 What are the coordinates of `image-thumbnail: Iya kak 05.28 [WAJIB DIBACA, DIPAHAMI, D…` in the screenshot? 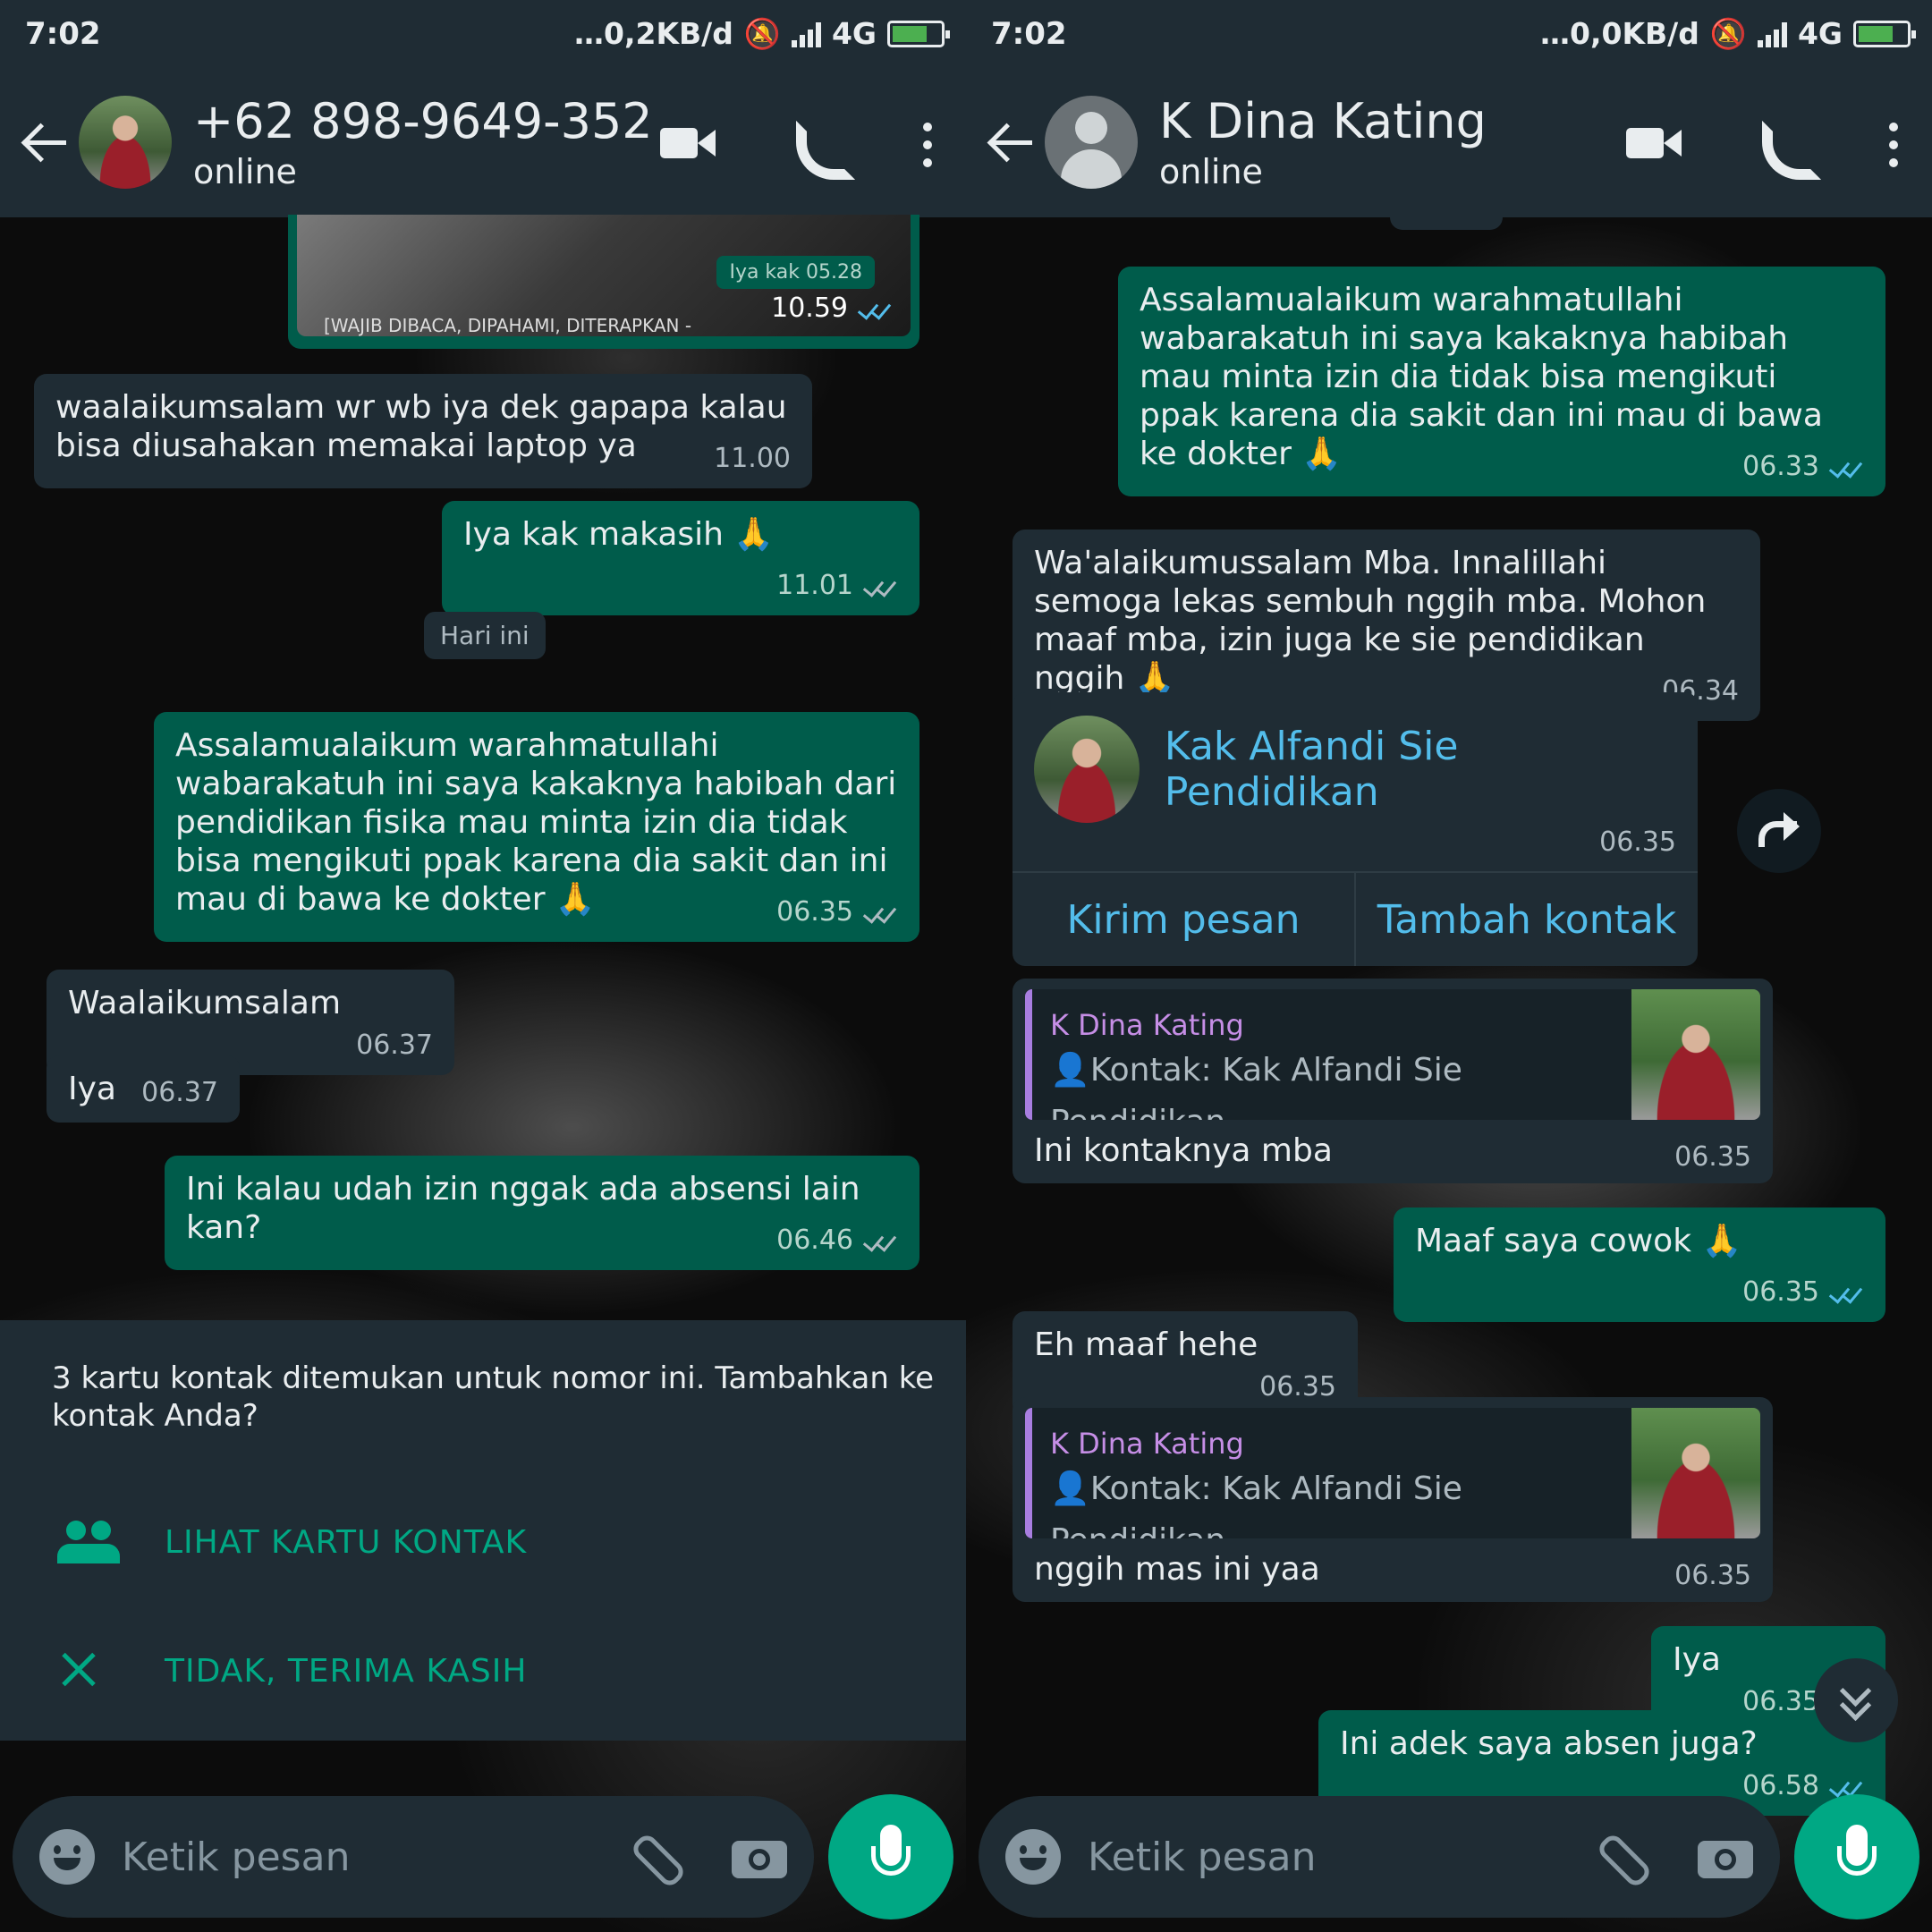 It's located at (604, 275).